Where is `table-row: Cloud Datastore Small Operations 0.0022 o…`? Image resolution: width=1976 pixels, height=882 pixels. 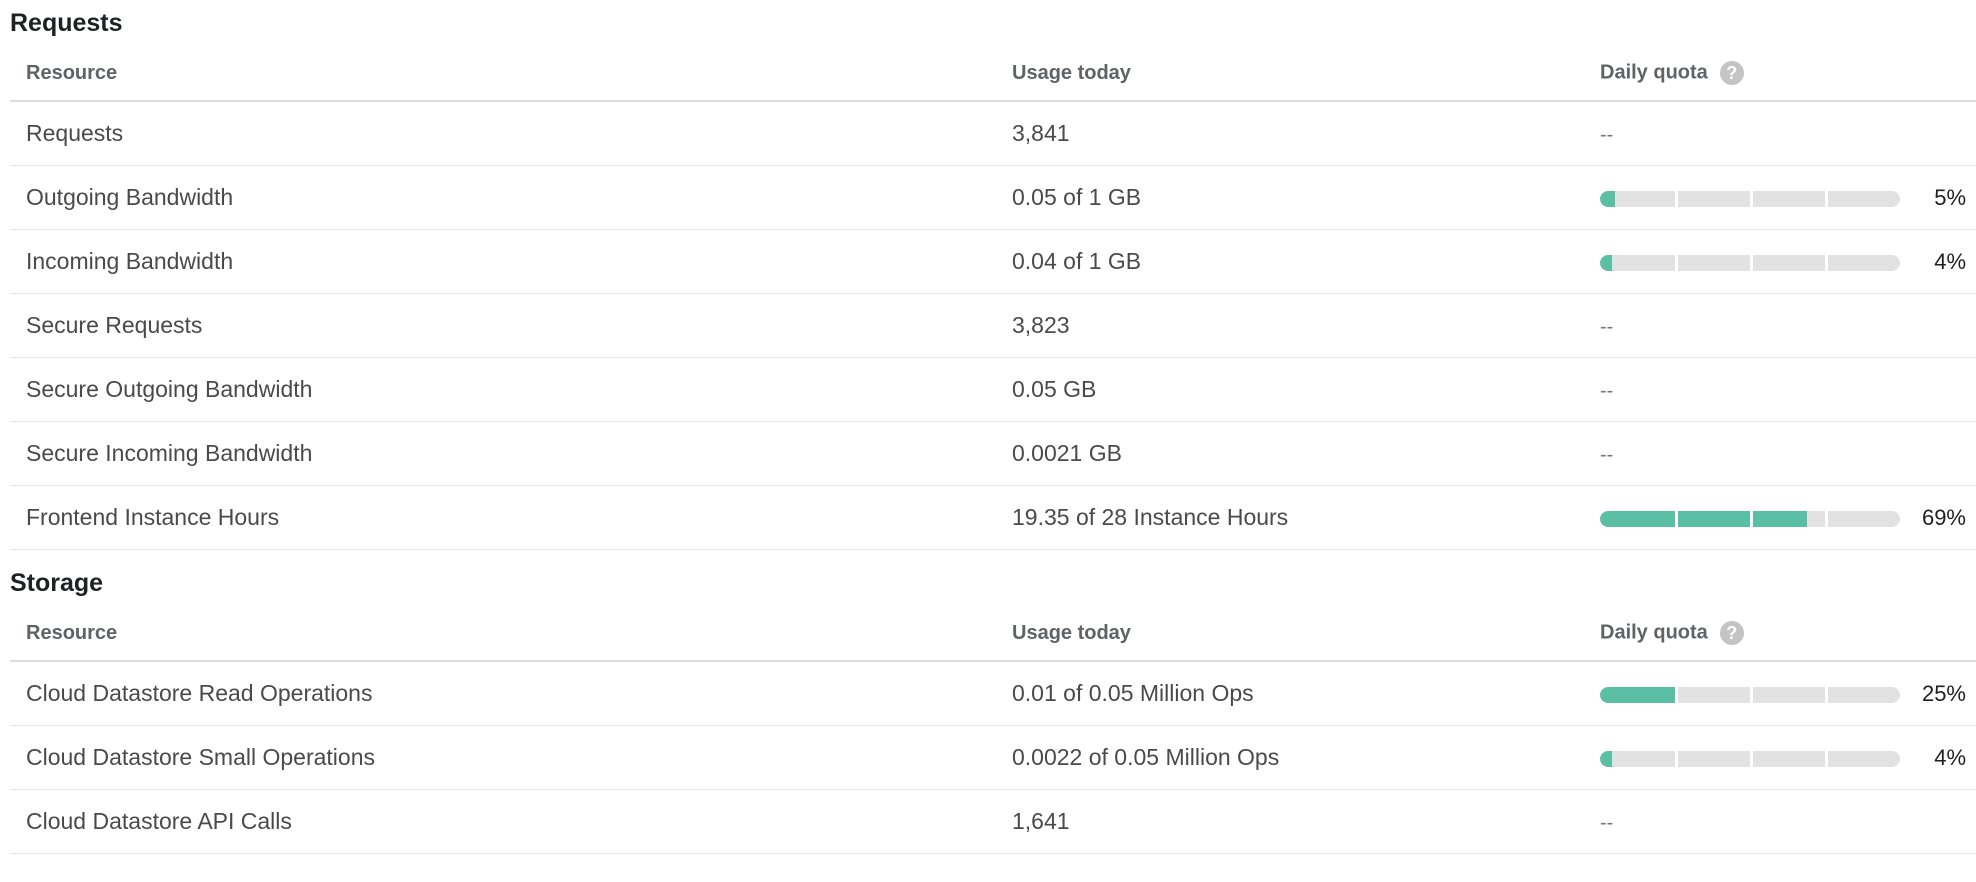
table-row: Cloud Datastore Small Operations 0.0022 o… is located at coordinates (993, 757).